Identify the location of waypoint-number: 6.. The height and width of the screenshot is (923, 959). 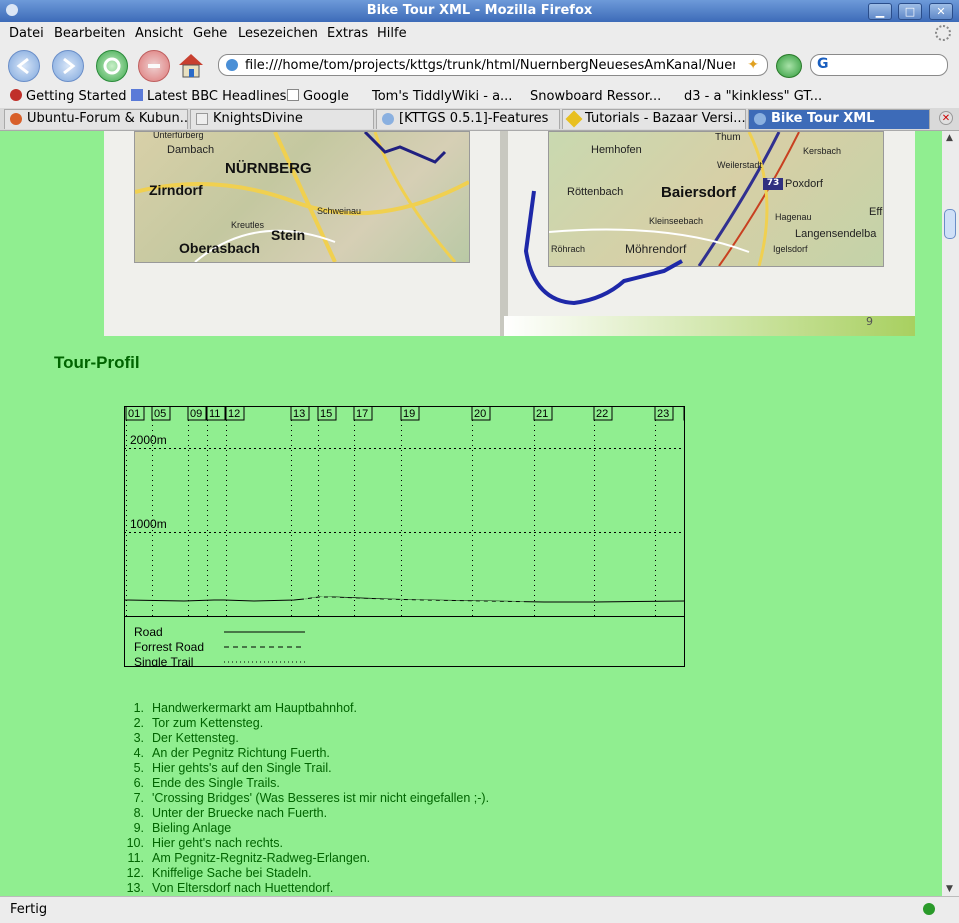
(138, 783).